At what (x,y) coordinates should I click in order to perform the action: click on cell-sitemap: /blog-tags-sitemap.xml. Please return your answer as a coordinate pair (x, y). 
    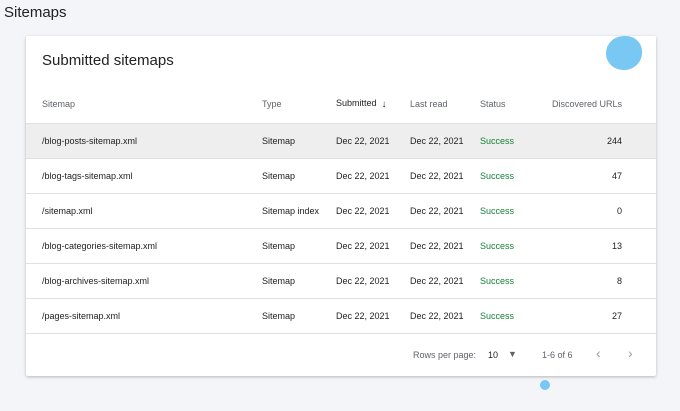
    Looking at the image, I should click on (144, 176).